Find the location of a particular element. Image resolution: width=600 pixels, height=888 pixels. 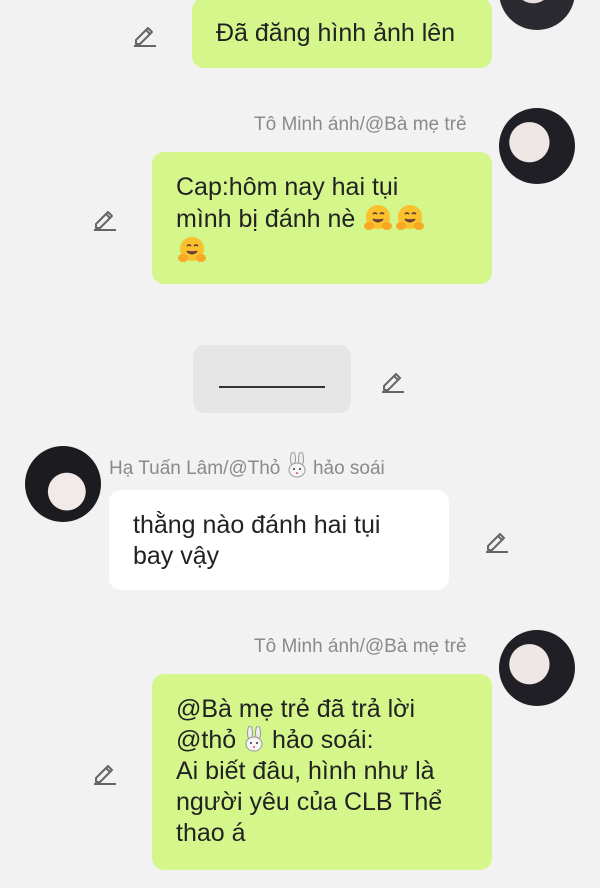

message-bubble: Cap:hôm nay hai tụi mình bị đánh nè is located at coordinates (322, 218).